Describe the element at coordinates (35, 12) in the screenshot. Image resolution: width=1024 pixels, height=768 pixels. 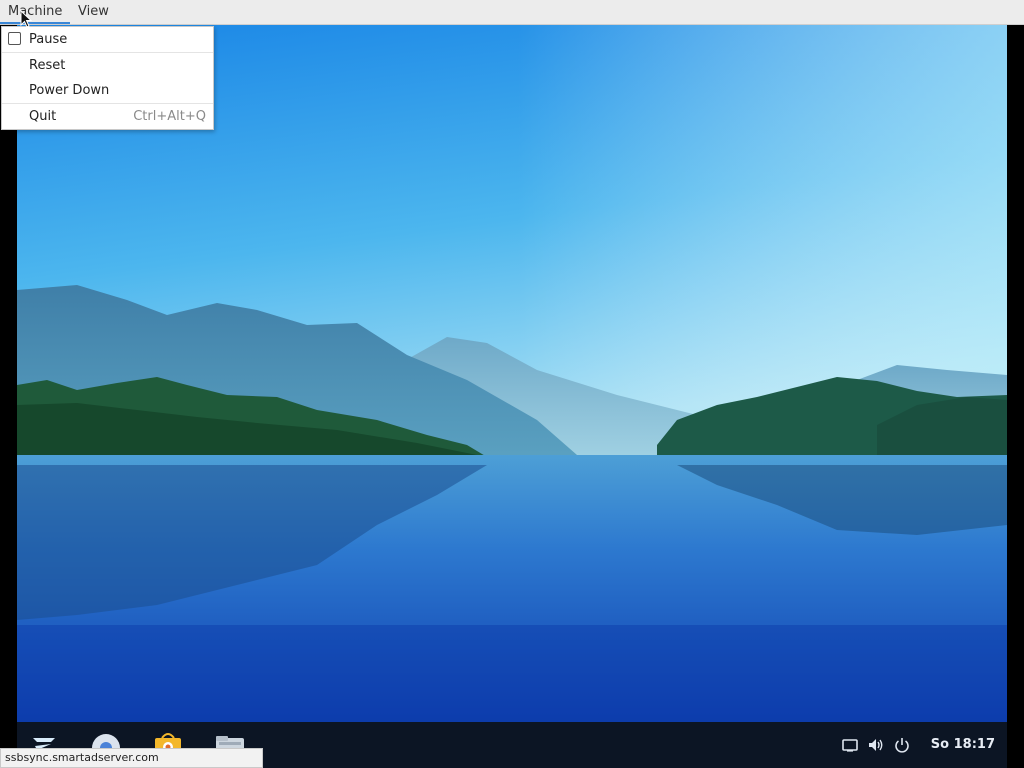
I see `menu-machine: Machine` at that location.